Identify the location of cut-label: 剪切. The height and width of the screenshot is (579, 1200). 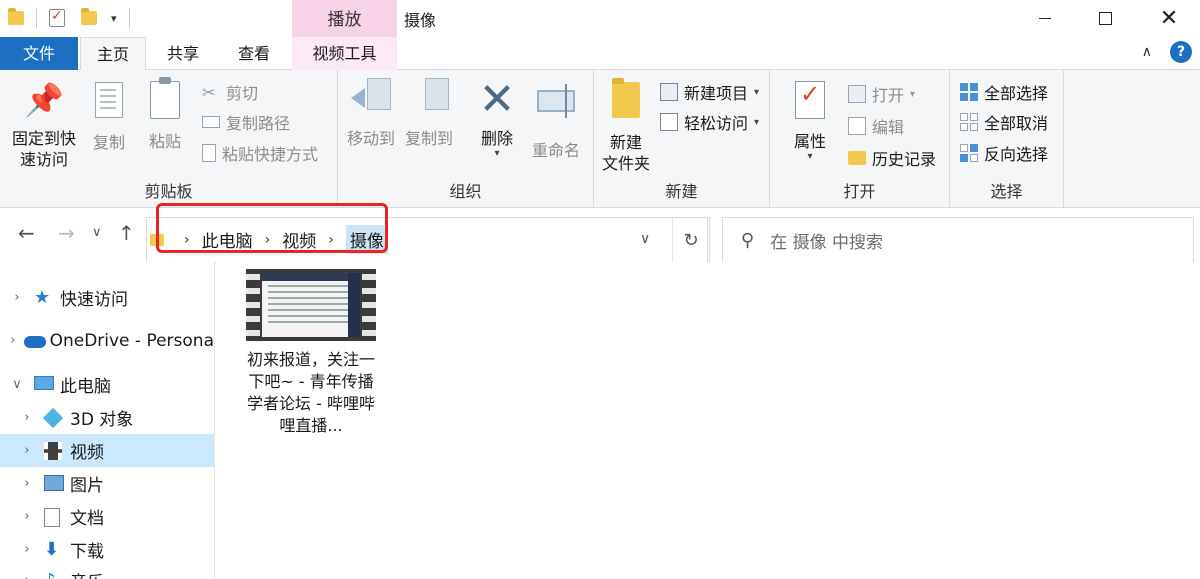
(242, 93).